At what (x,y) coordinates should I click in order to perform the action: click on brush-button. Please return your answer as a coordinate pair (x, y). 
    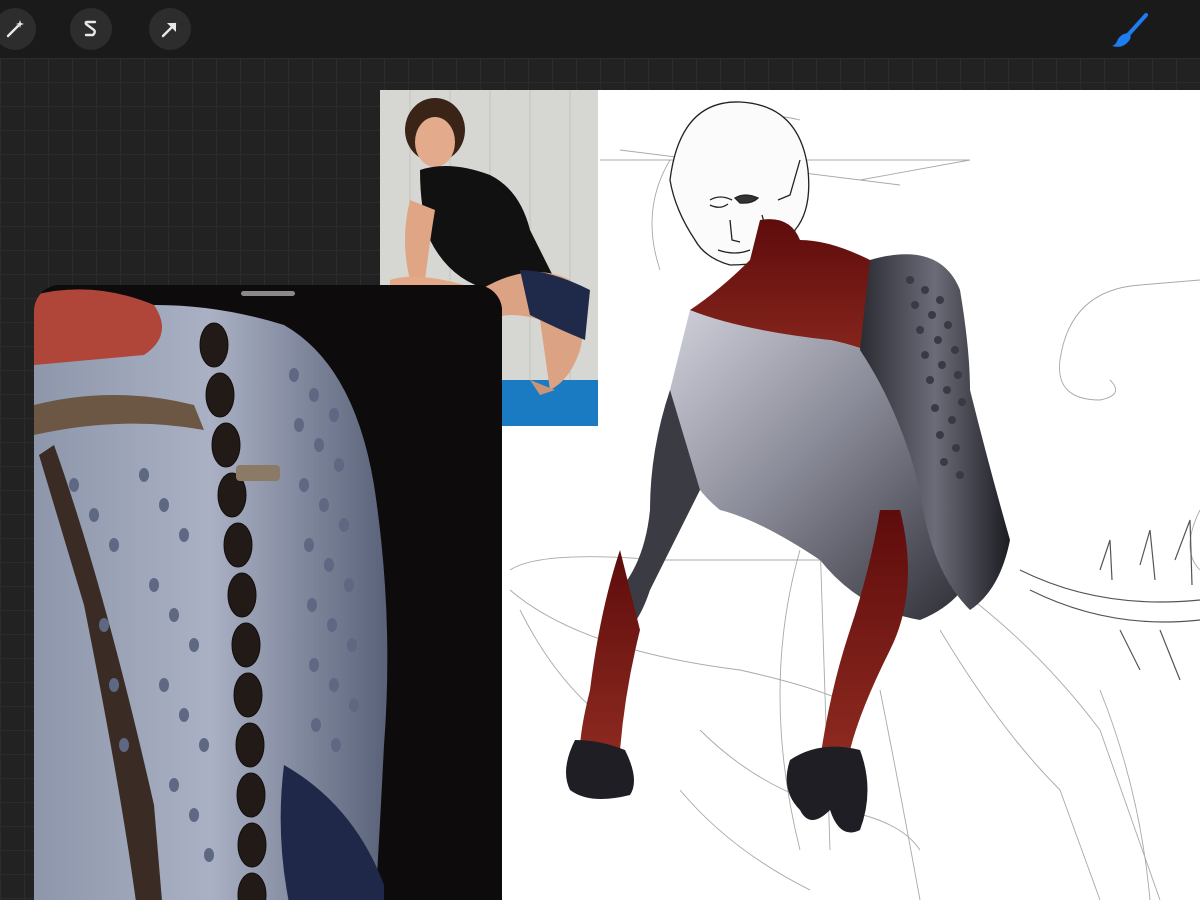
    Looking at the image, I should click on (1129, 30).